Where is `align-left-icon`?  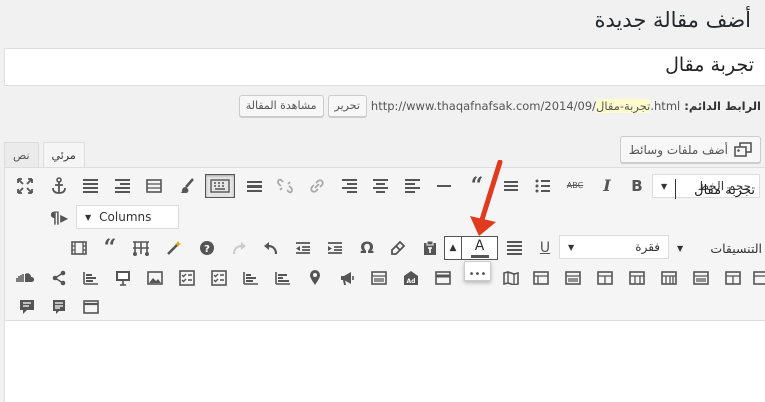 align-left-icon is located at coordinates (412, 186).